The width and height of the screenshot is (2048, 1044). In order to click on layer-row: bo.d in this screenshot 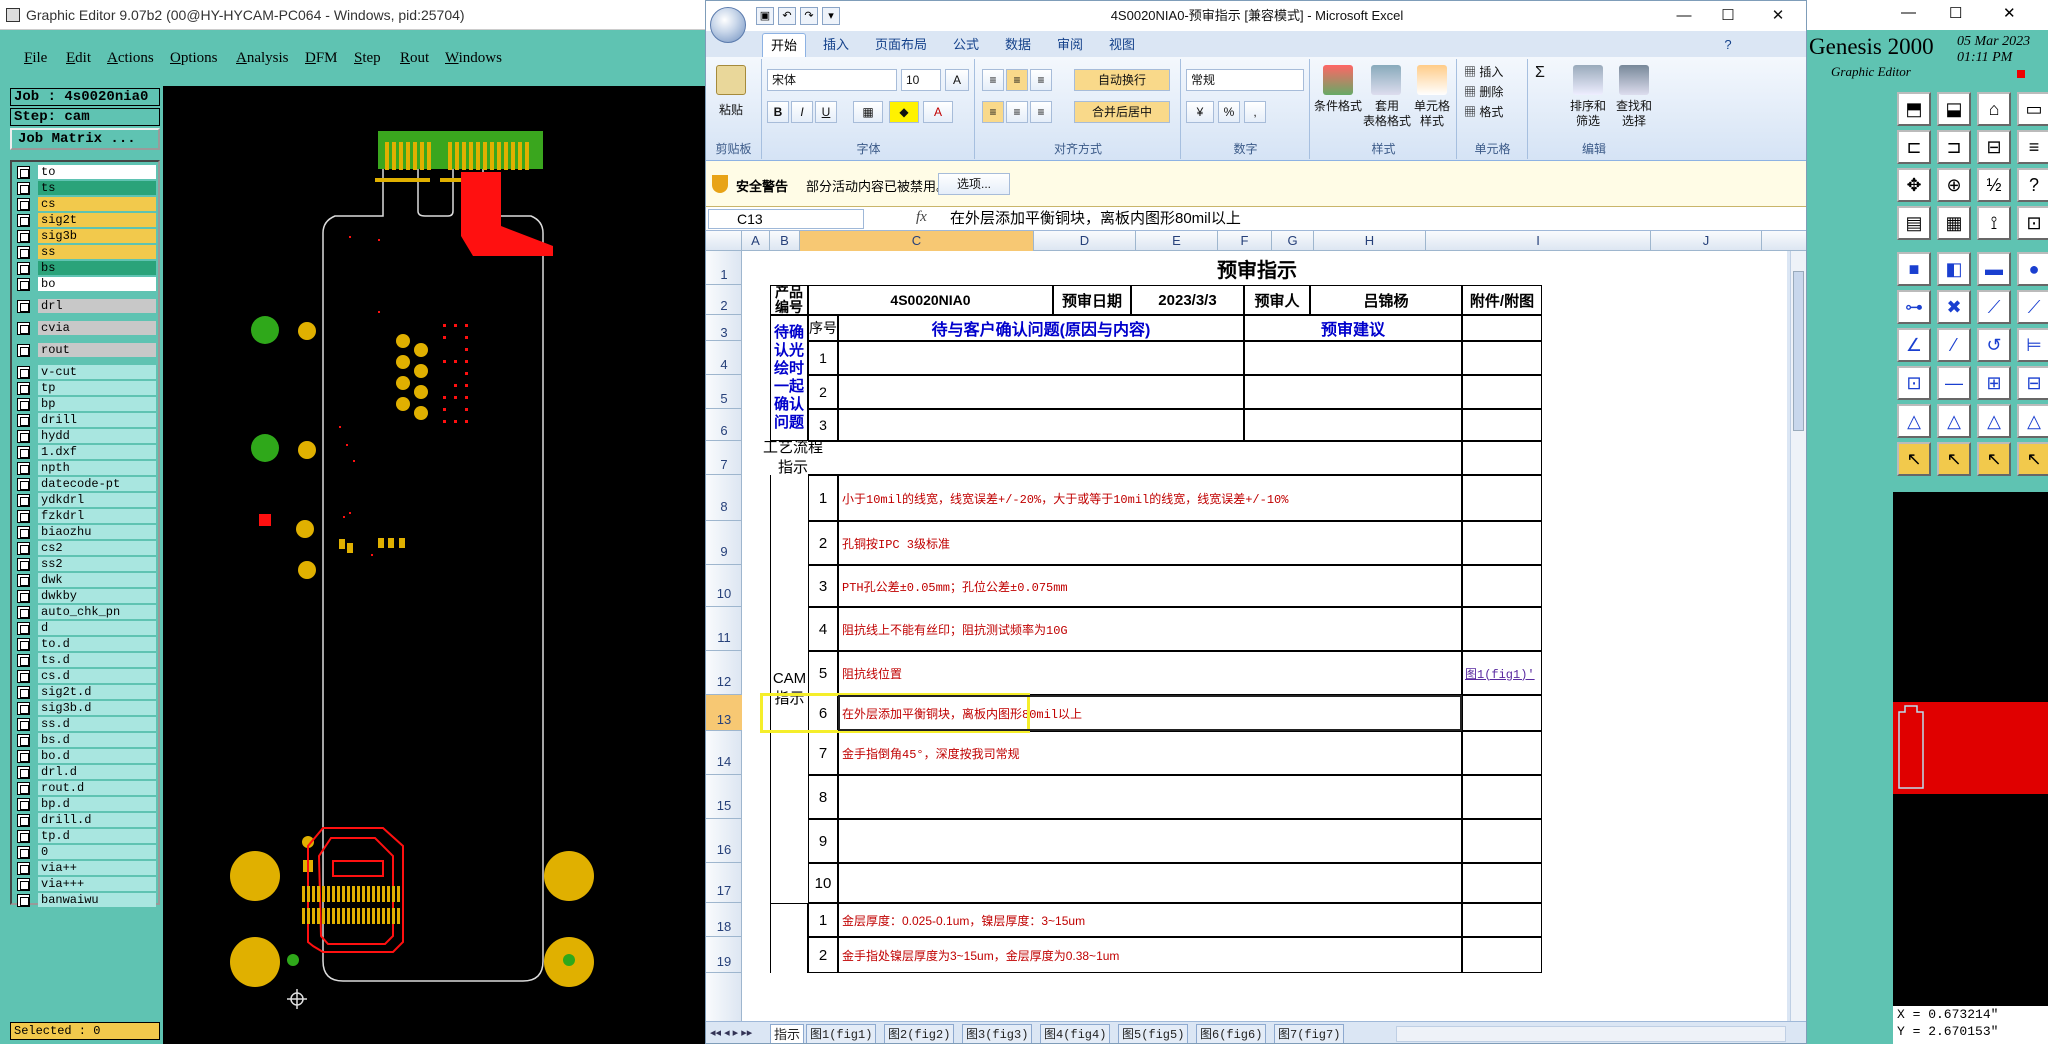, I will do `click(85, 756)`.